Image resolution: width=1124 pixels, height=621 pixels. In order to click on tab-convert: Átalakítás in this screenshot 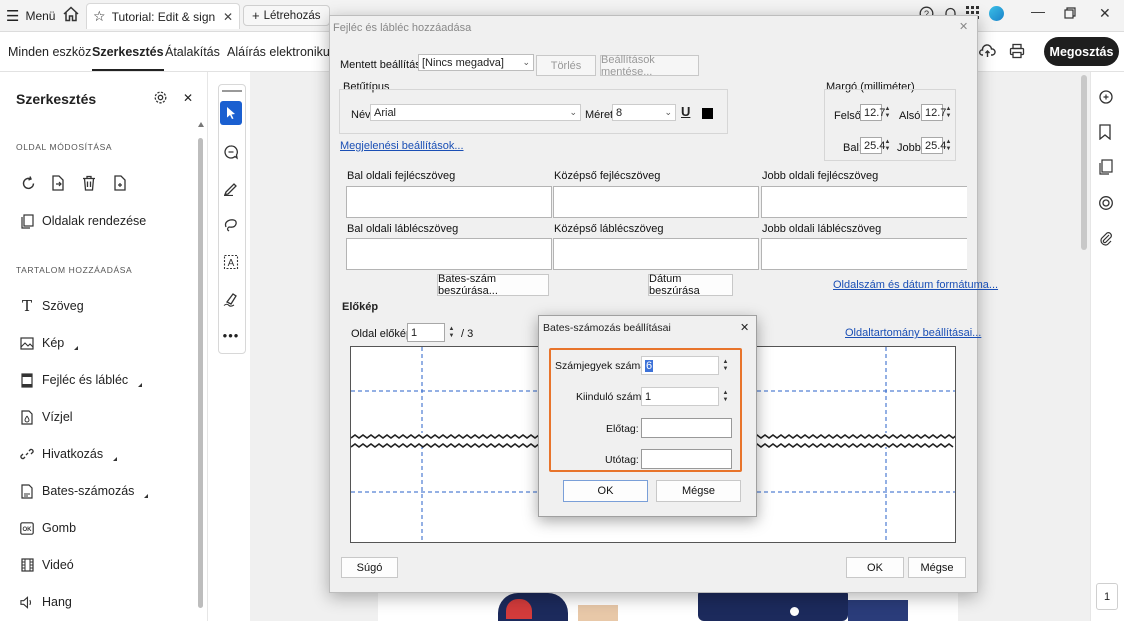, I will do `click(192, 52)`.